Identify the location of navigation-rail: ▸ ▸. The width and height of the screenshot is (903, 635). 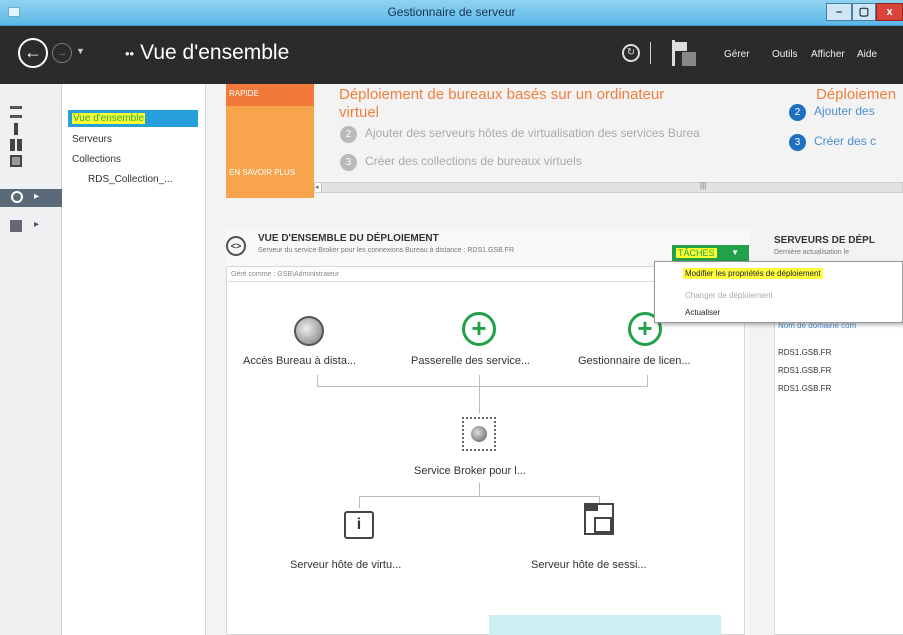
(31, 359).